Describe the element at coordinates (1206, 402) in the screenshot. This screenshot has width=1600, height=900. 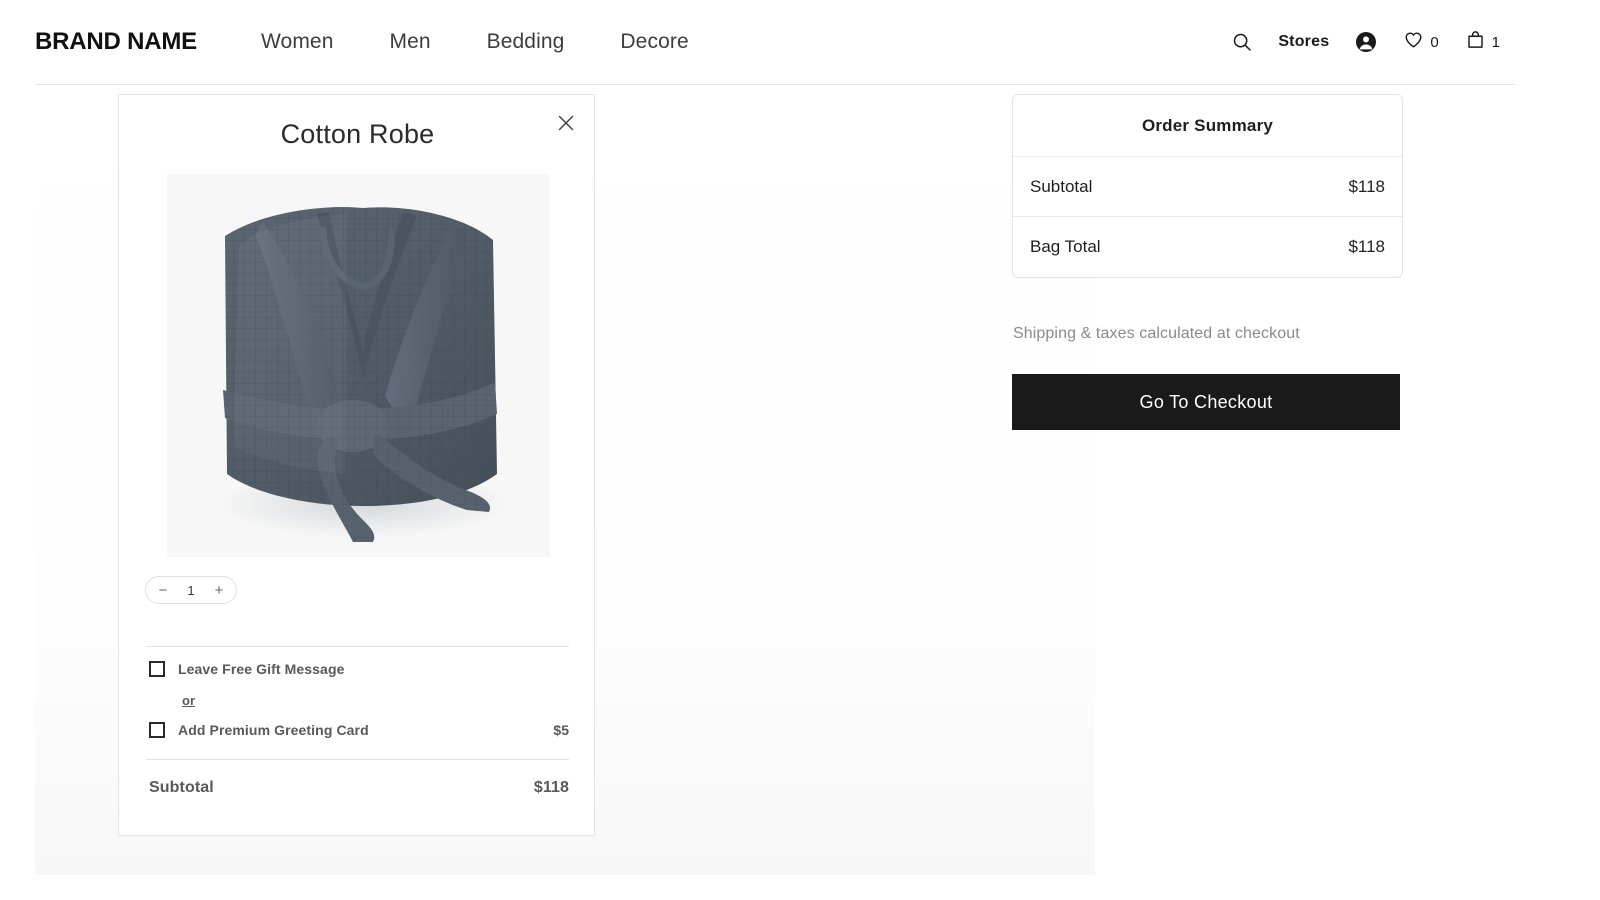
I see `go-to-checkout-button: Go To Checkout` at that location.